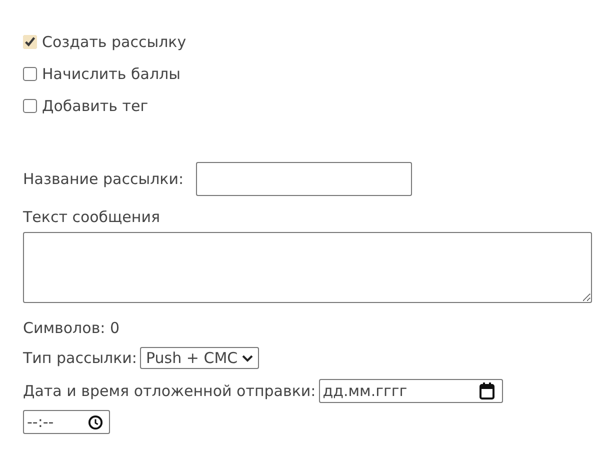  Describe the element at coordinates (80, 358) in the screenshot. I see `field-label: Тип рассылки:` at that location.